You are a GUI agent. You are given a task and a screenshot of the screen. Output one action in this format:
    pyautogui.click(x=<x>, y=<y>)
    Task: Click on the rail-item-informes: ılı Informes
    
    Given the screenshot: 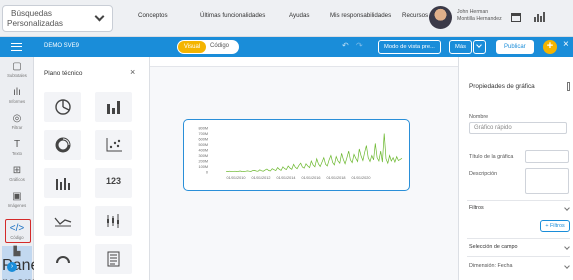 What is the action you would take?
    pyautogui.click(x=17, y=95)
    